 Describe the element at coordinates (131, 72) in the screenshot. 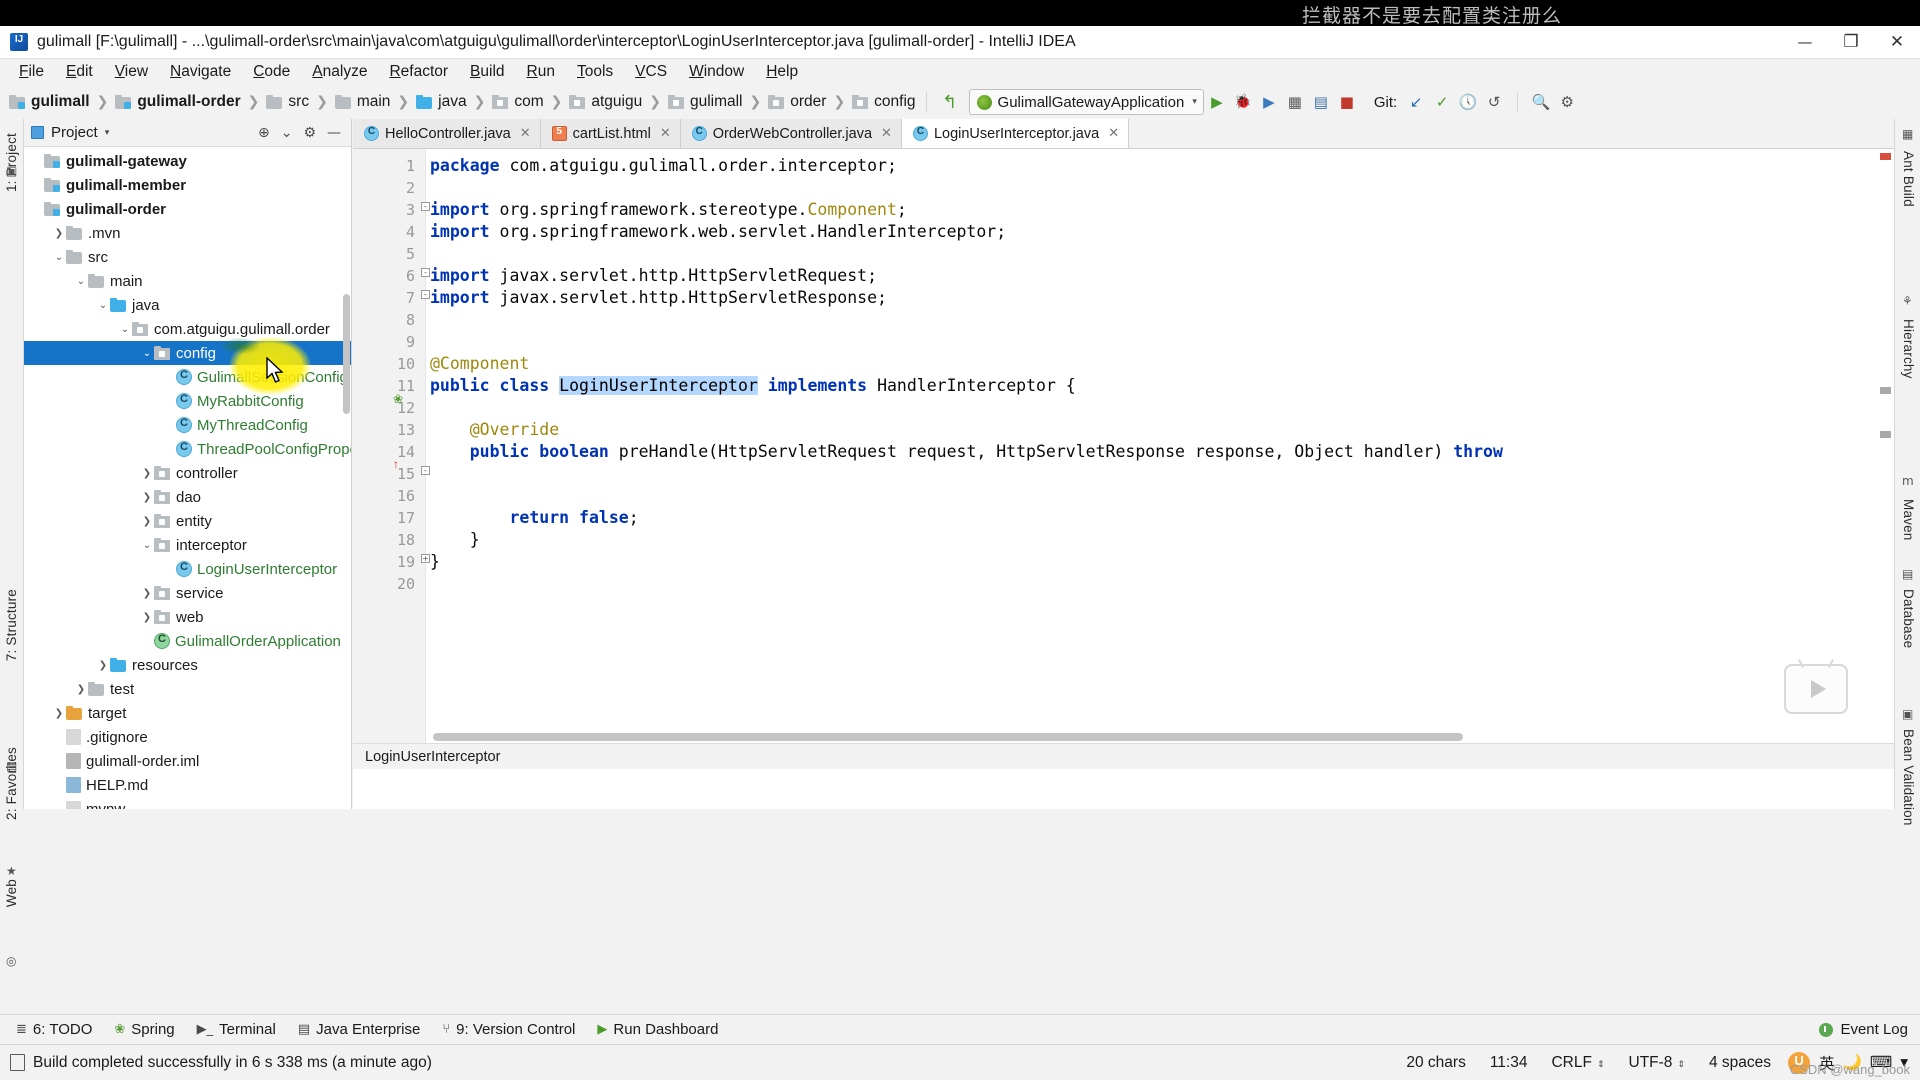

I see `menu-item-view: View` at that location.